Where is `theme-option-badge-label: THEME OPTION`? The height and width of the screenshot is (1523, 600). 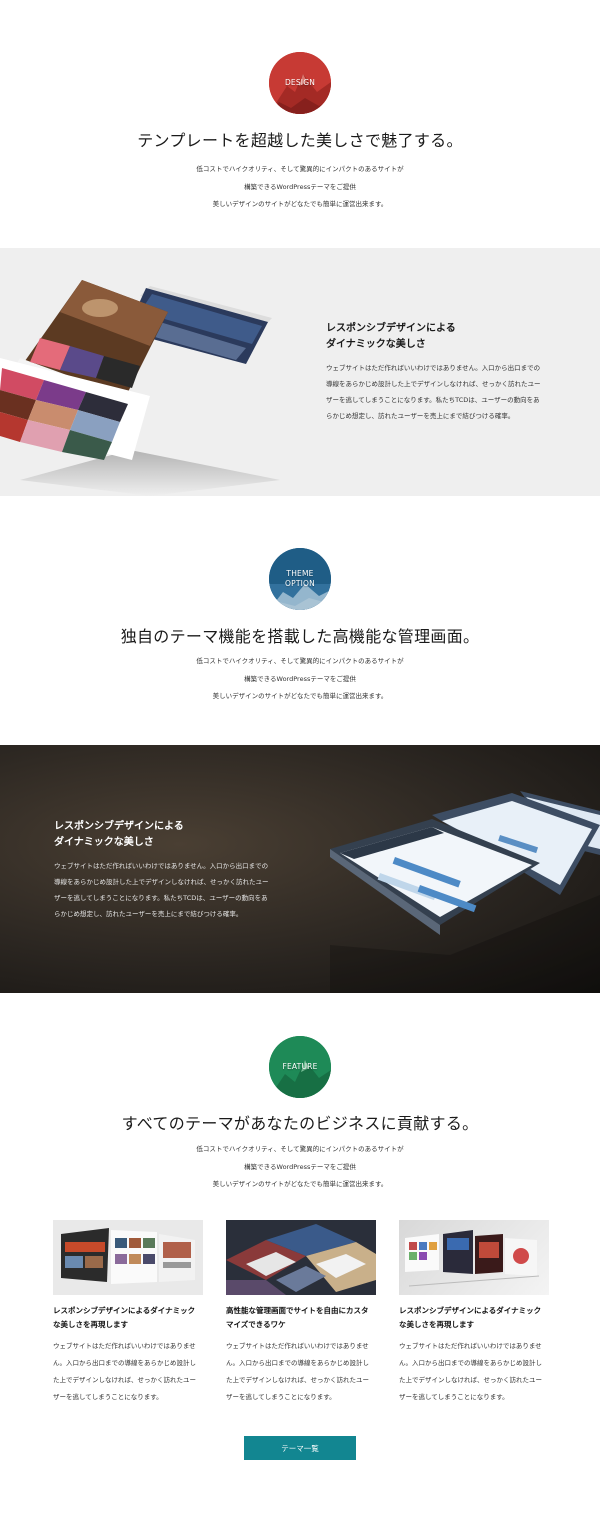 theme-option-badge-label: THEME OPTION is located at coordinates (300, 579).